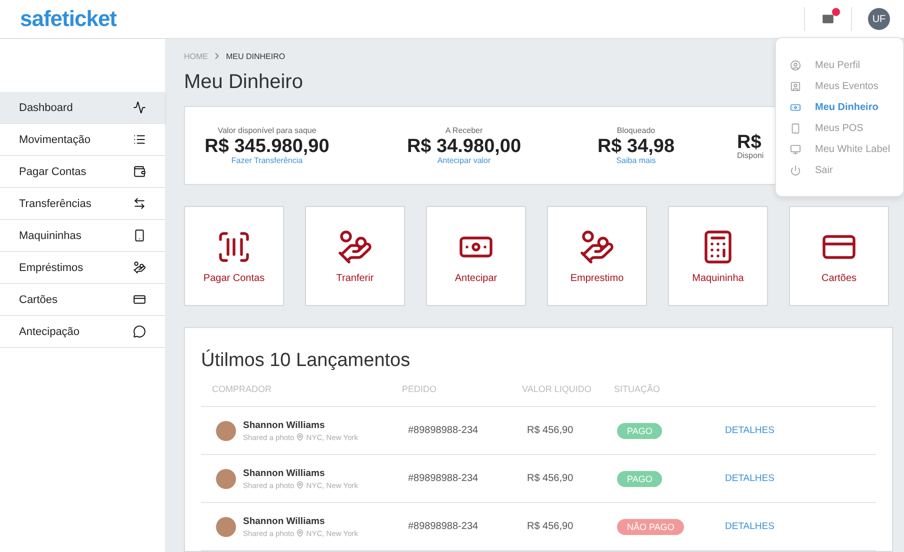 Image resolution: width=904 pixels, height=552 pixels. Describe the element at coordinates (795, 170) in the screenshot. I see `power-icon` at that location.